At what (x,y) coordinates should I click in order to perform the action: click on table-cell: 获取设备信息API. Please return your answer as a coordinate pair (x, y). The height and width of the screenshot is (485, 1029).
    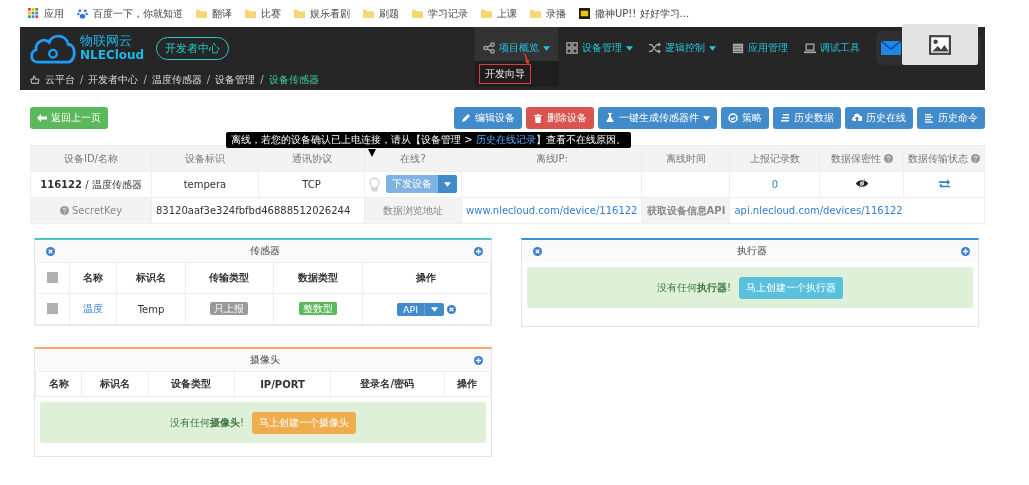
    Looking at the image, I should click on (686, 210).